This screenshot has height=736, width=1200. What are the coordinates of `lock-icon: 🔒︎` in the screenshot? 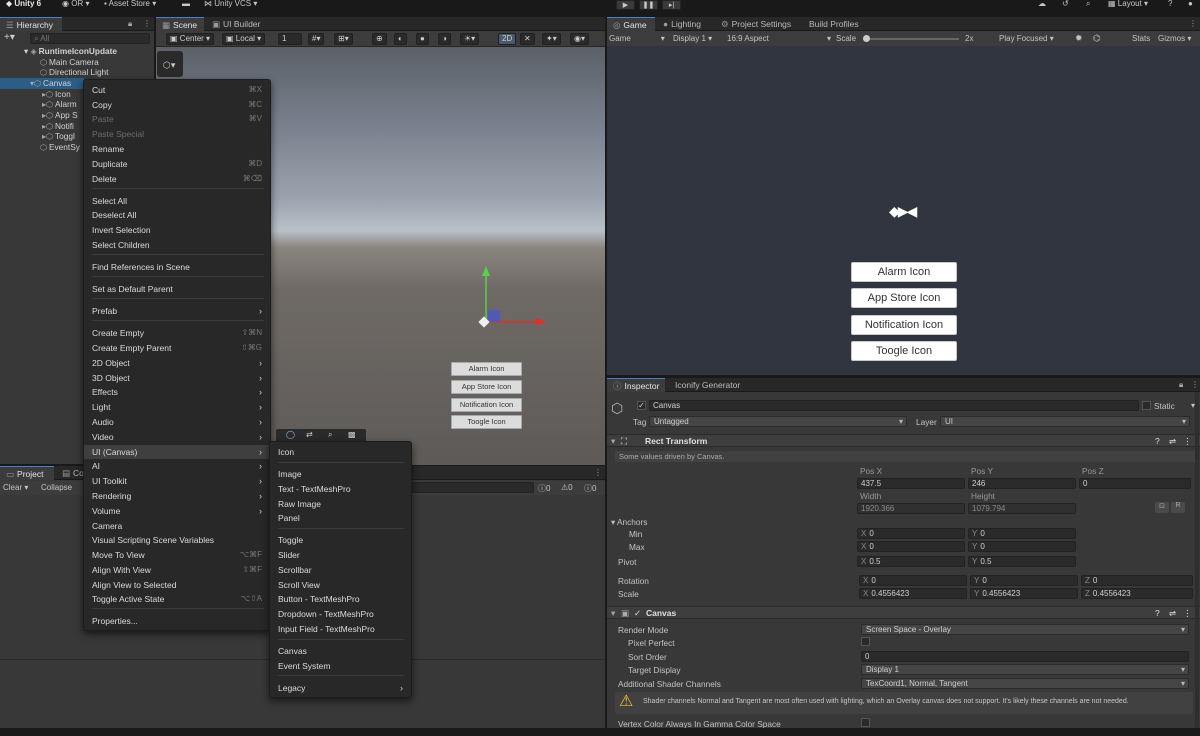 It's located at (1181, 385).